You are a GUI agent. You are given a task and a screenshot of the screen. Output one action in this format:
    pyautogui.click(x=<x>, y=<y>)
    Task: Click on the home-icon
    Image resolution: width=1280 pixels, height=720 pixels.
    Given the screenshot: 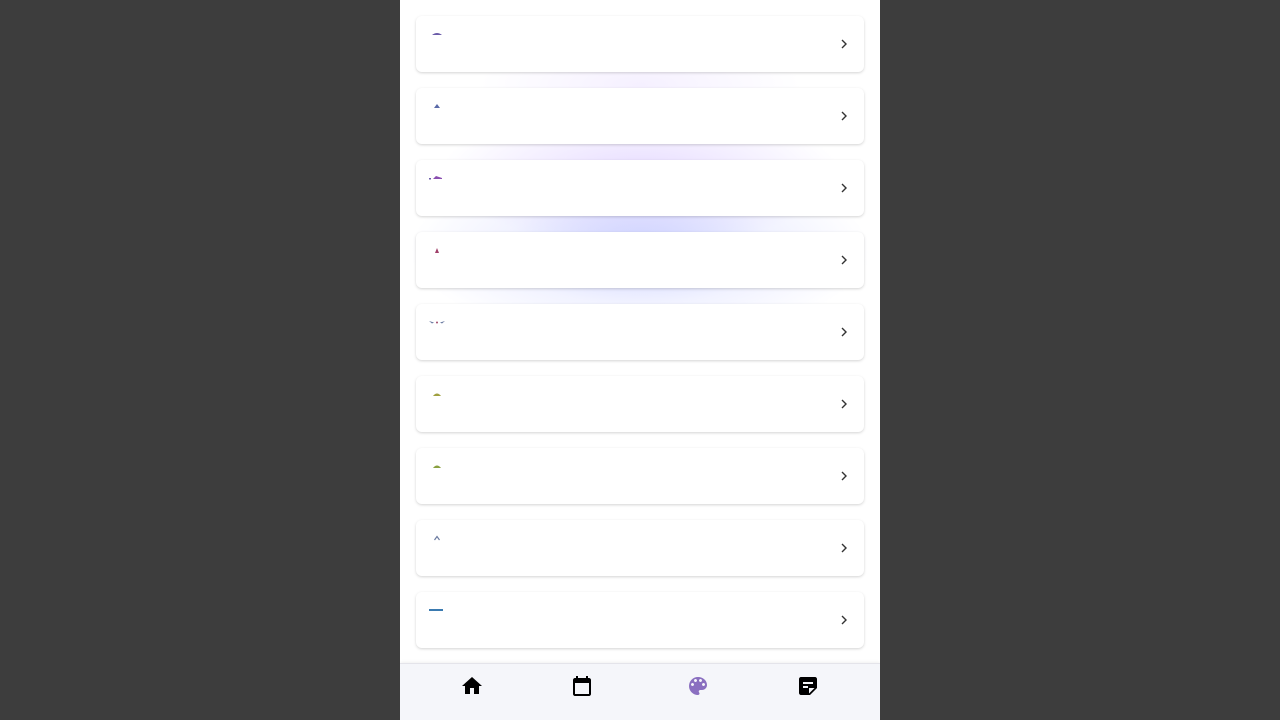 What is the action you would take?
    pyautogui.click(x=472, y=685)
    